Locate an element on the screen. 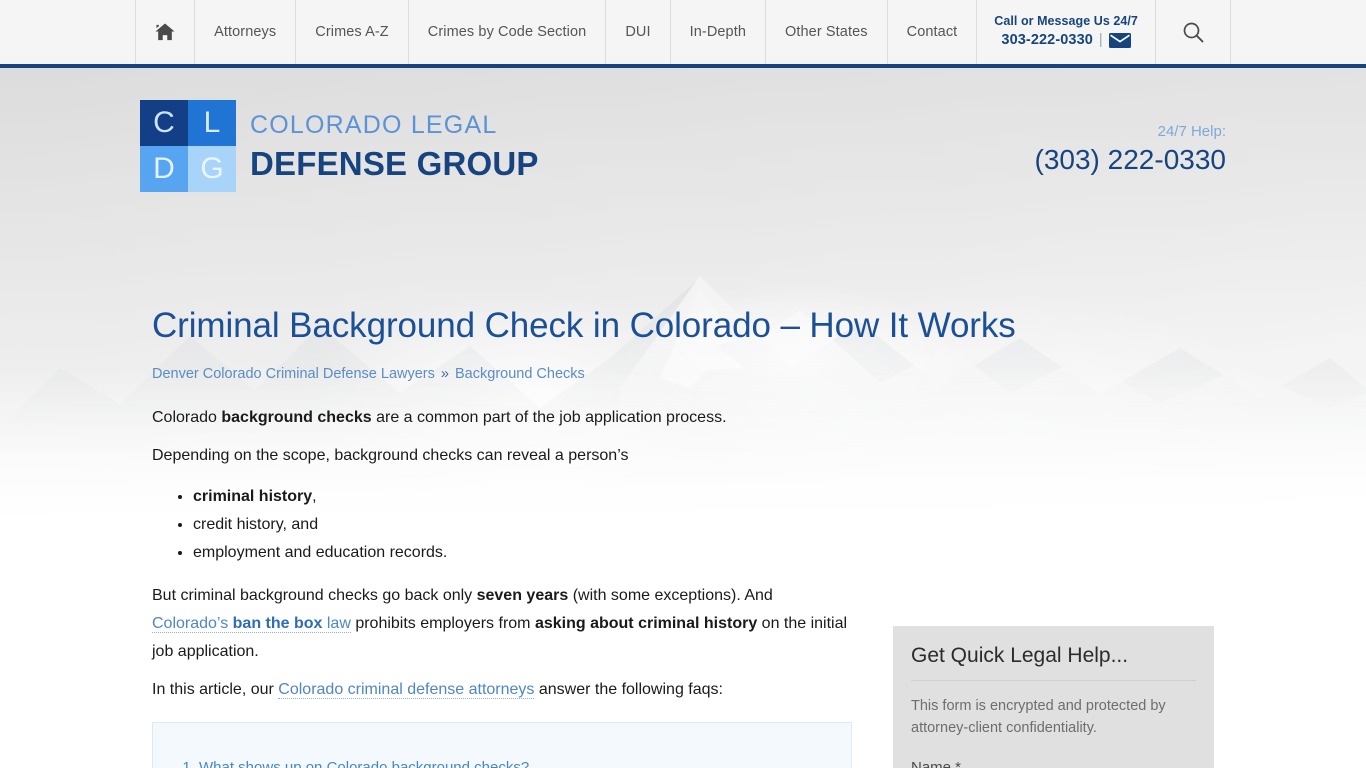 This screenshot has width=1366, height=768. header-phone-number: (303) 222-0330 is located at coordinates (1130, 160).